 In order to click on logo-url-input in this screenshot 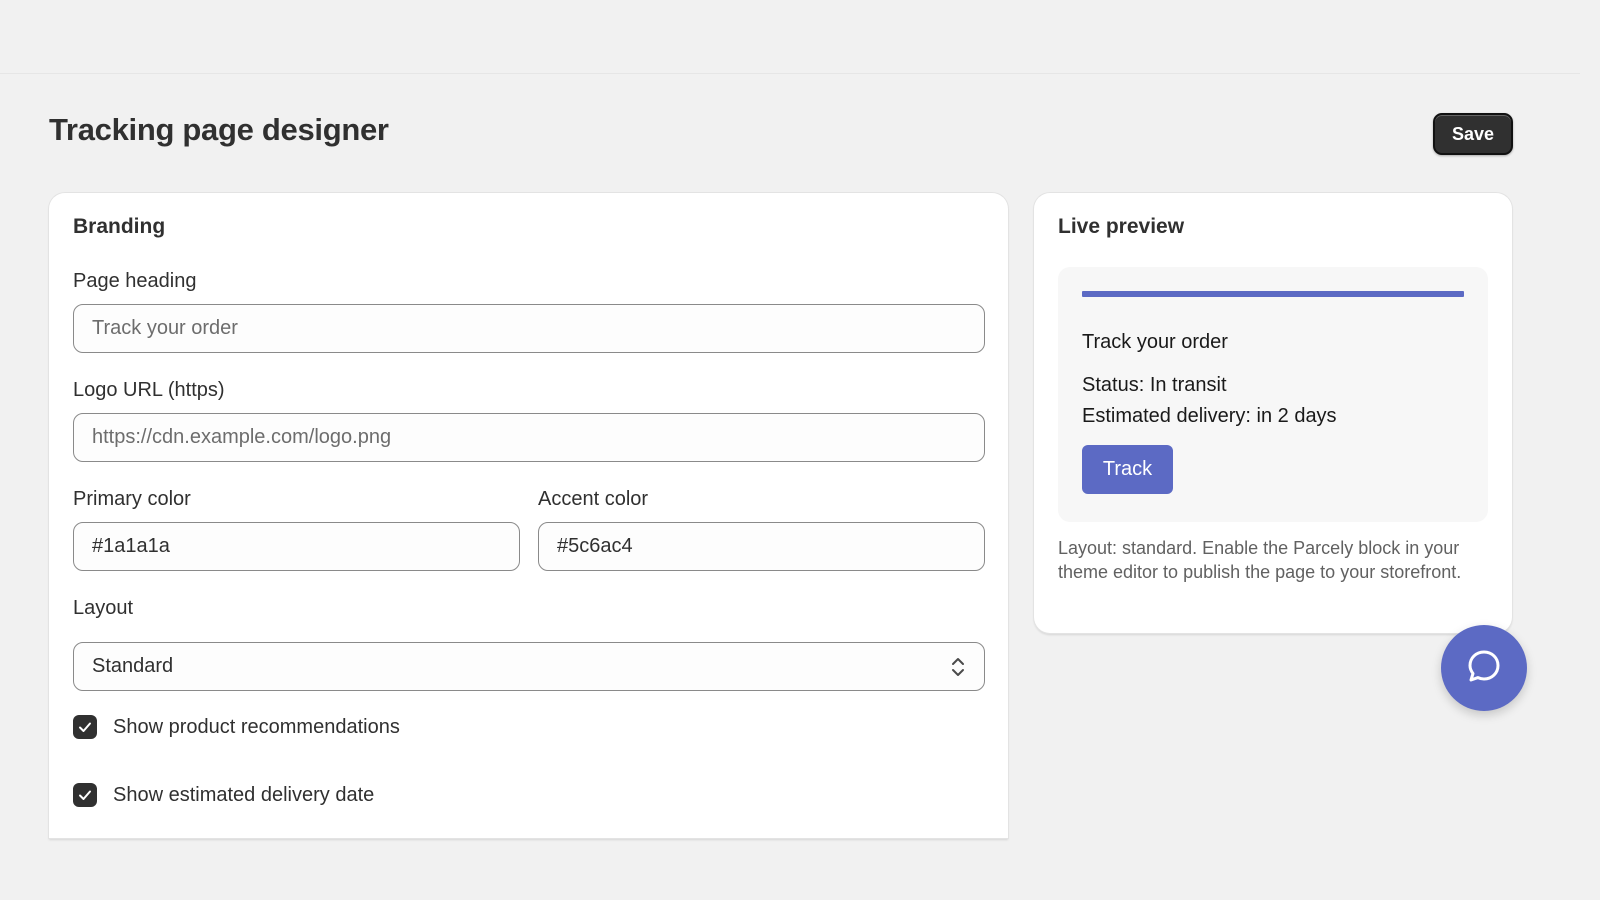, I will do `click(529, 437)`.